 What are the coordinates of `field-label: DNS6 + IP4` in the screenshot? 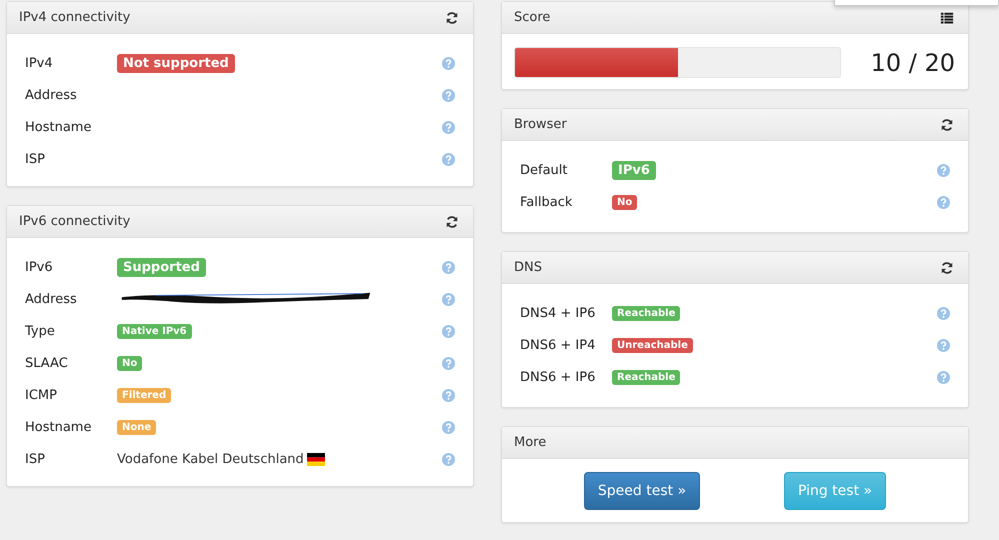 It's located at (558, 345).